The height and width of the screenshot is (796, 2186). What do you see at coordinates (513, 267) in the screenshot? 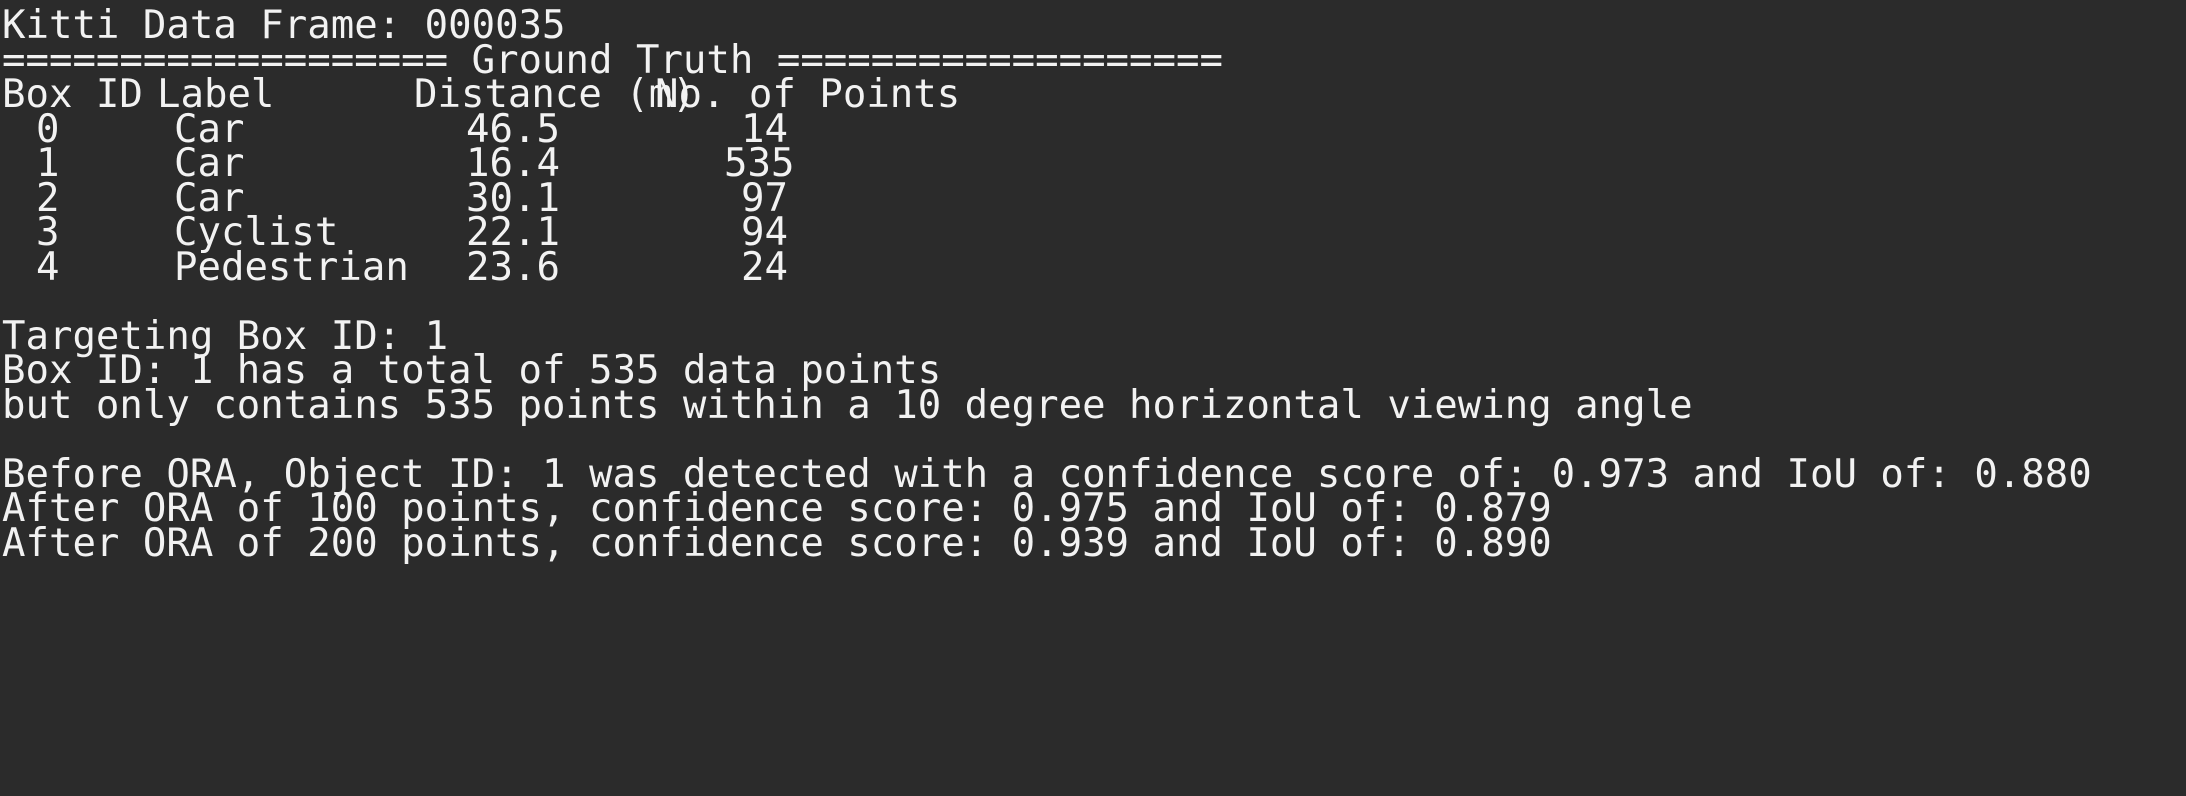
I see `distance-cell: 23.6` at bounding box center [513, 267].